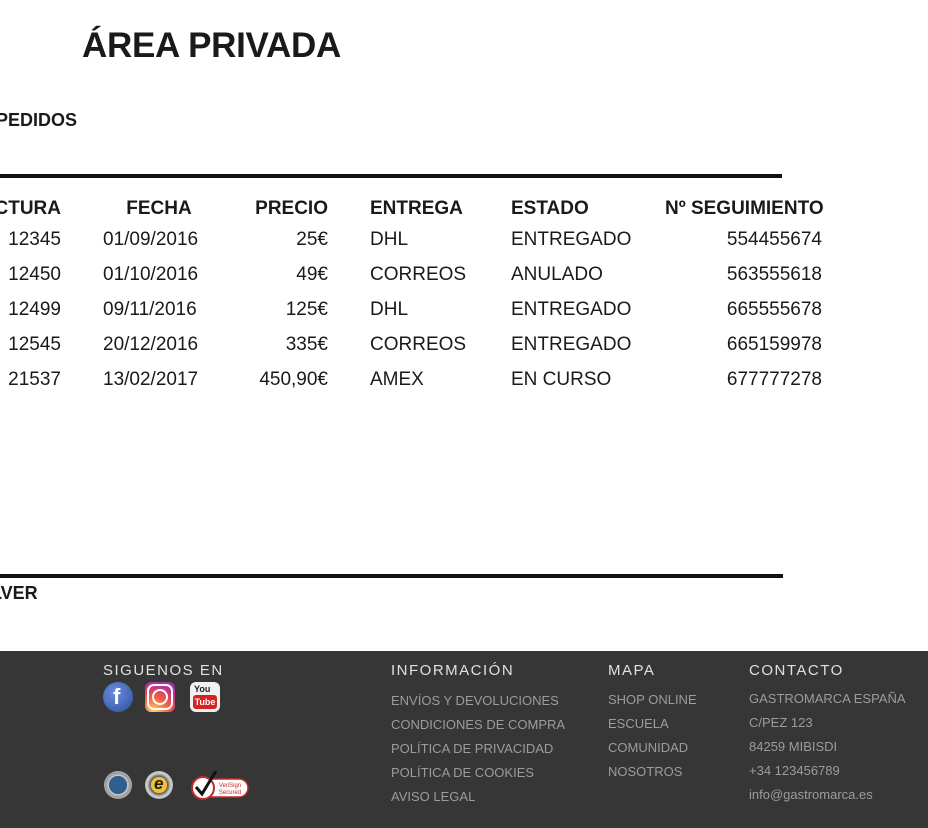 The image size is (928, 828). I want to click on footer-link-cookies: POLÍTICA DE COOKIES, so click(462, 772).